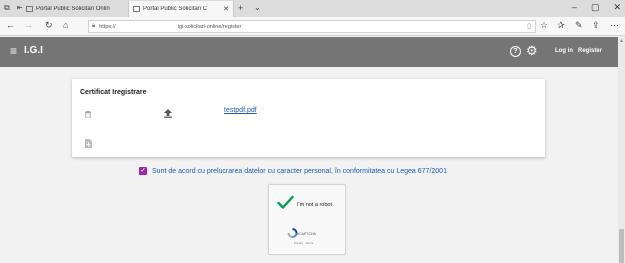 This screenshot has height=263, width=625. What do you see at coordinates (240, 8) in the screenshot?
I see `new-tab-icon: +` at bounding box center [240, 8].